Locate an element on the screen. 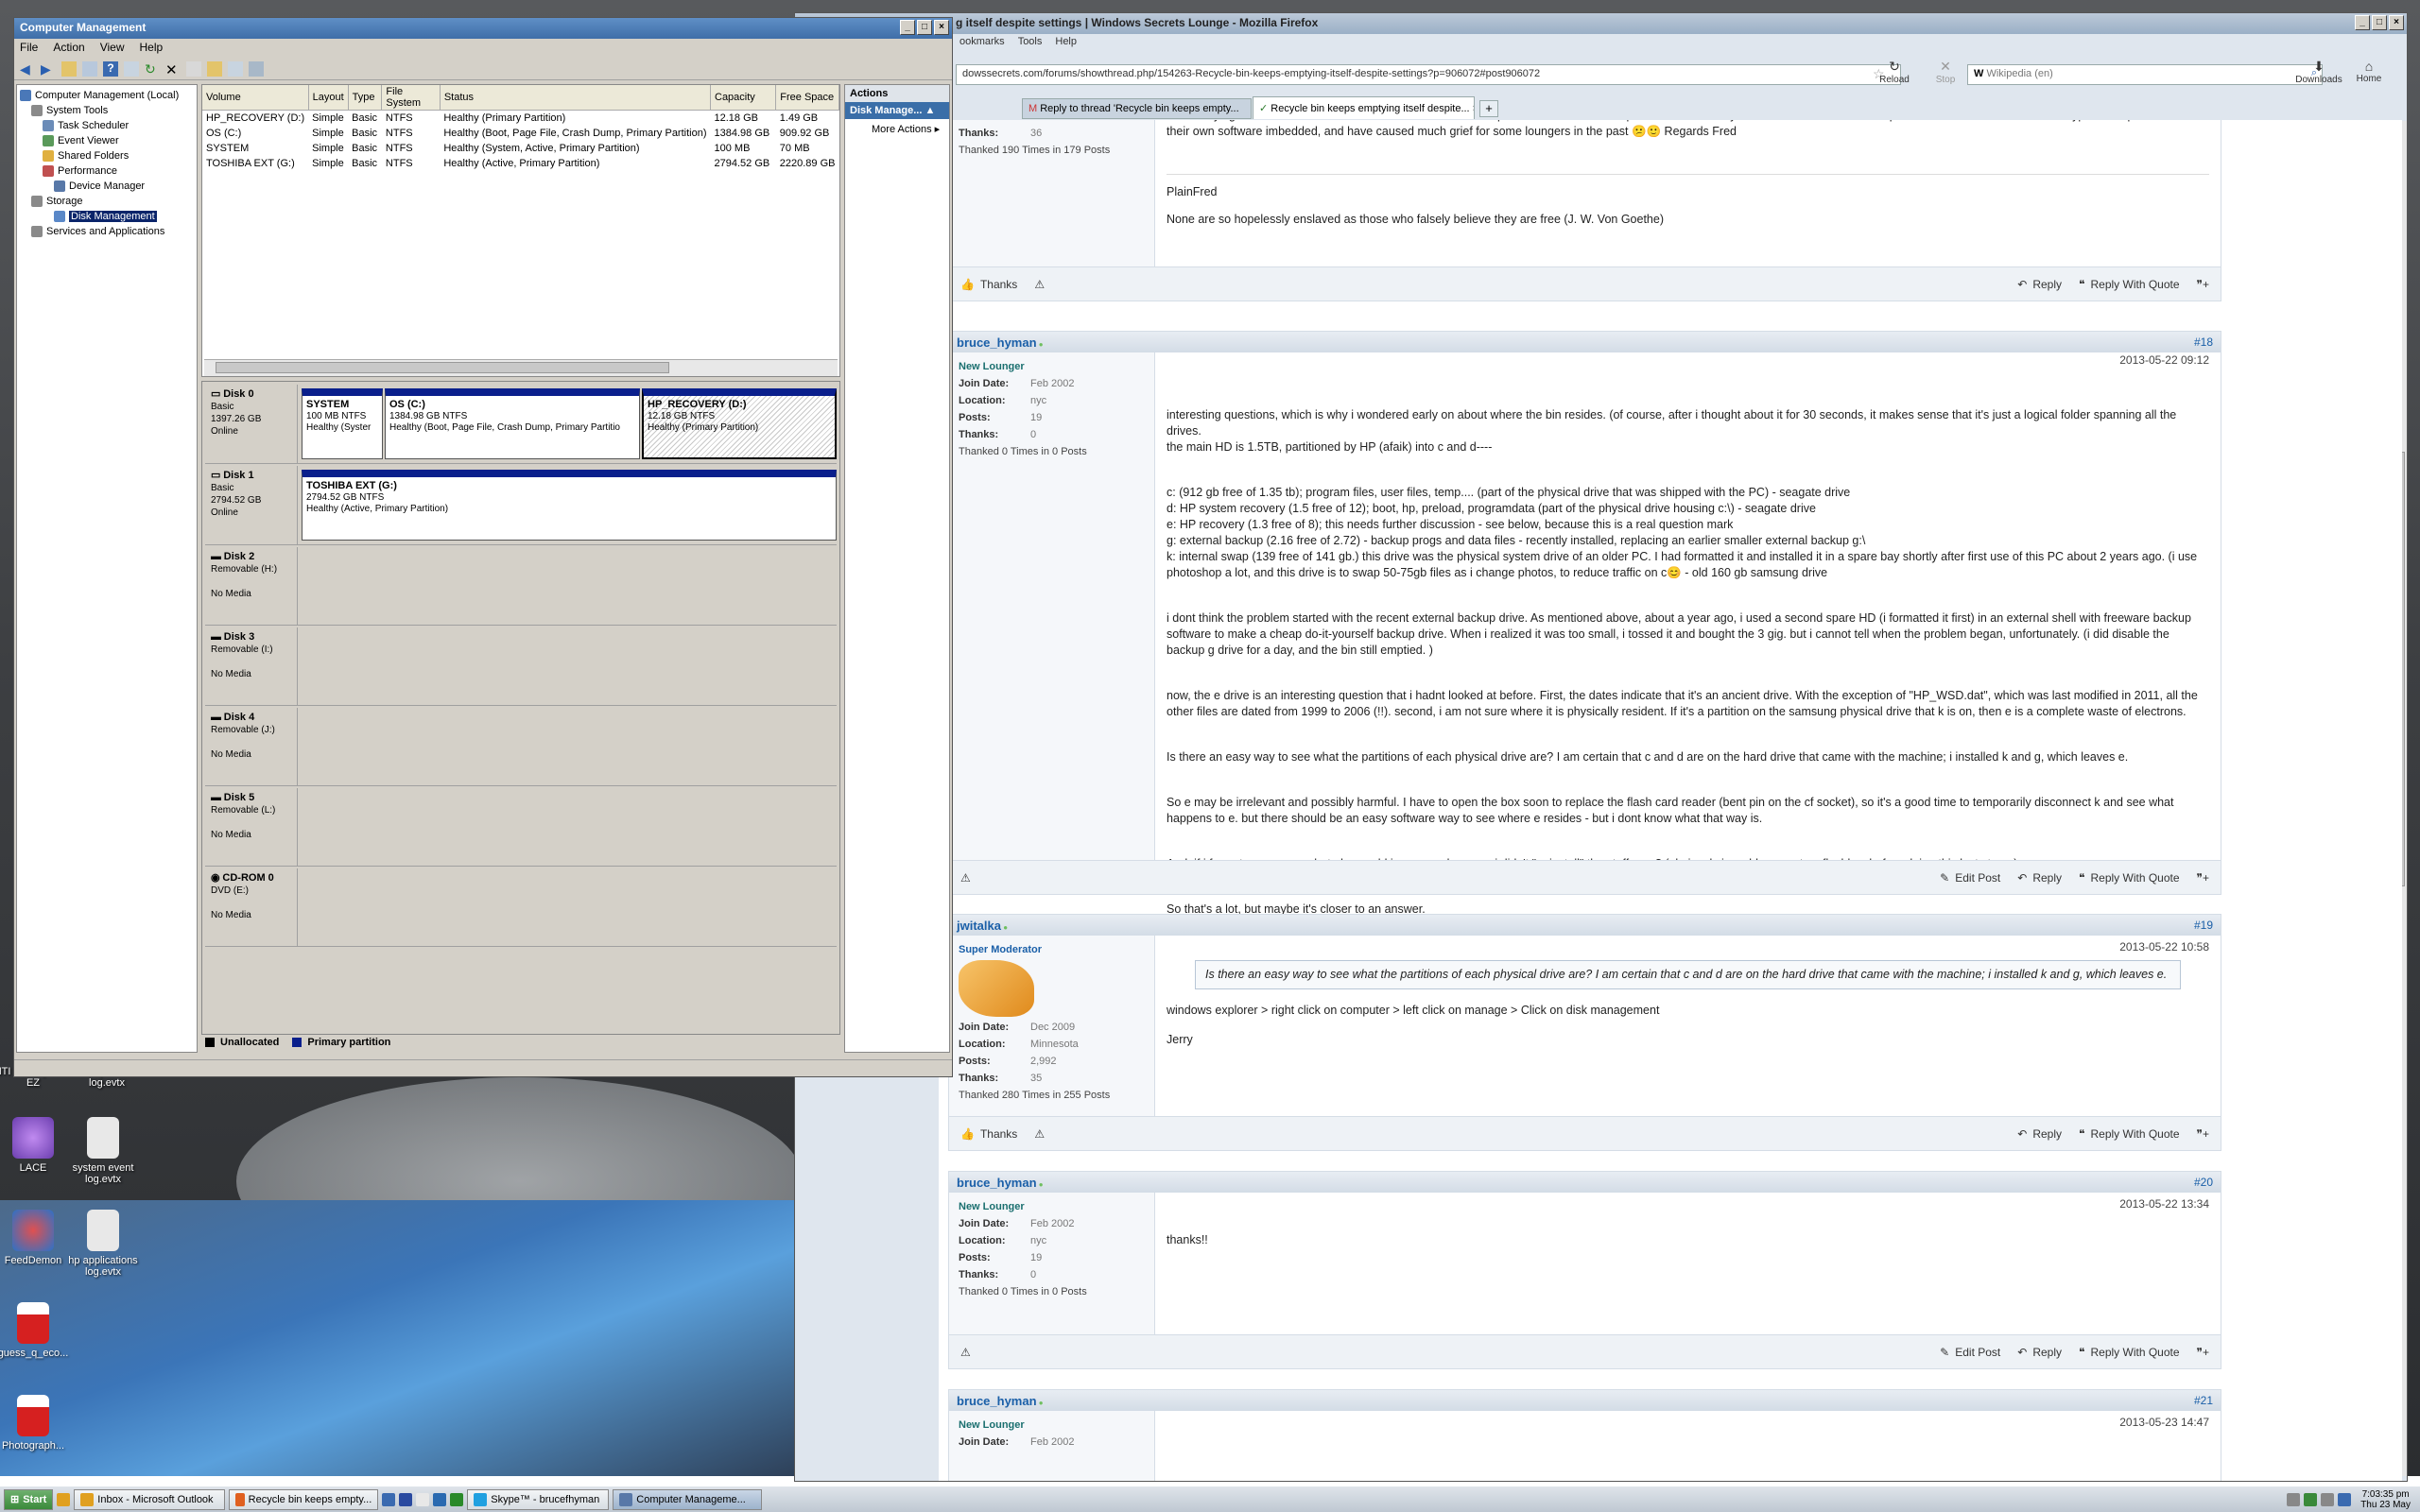 This screenshot has width=2420, height=1512. post-number: #20 is located at coordinates (2203, 1182).